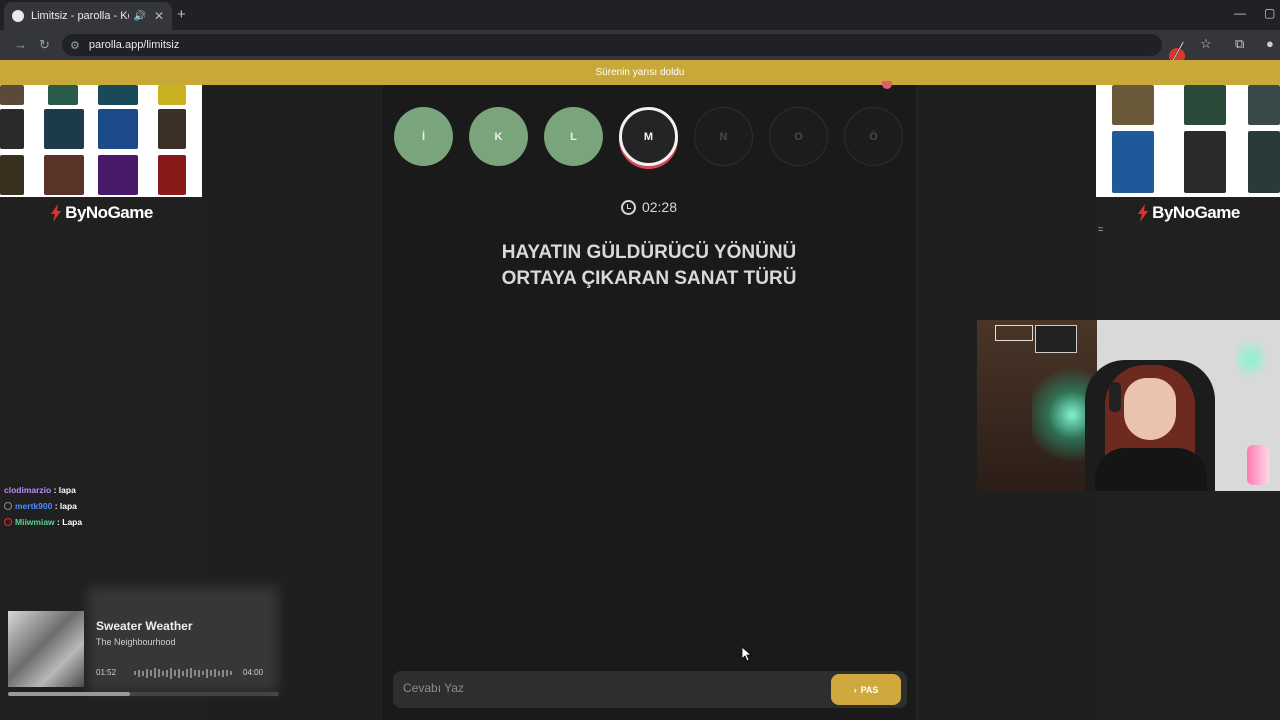  What do you see at coordinates (253, 672) in the screenshot?
I see `duration-time: 04:00` at bounding box center [253, 672].